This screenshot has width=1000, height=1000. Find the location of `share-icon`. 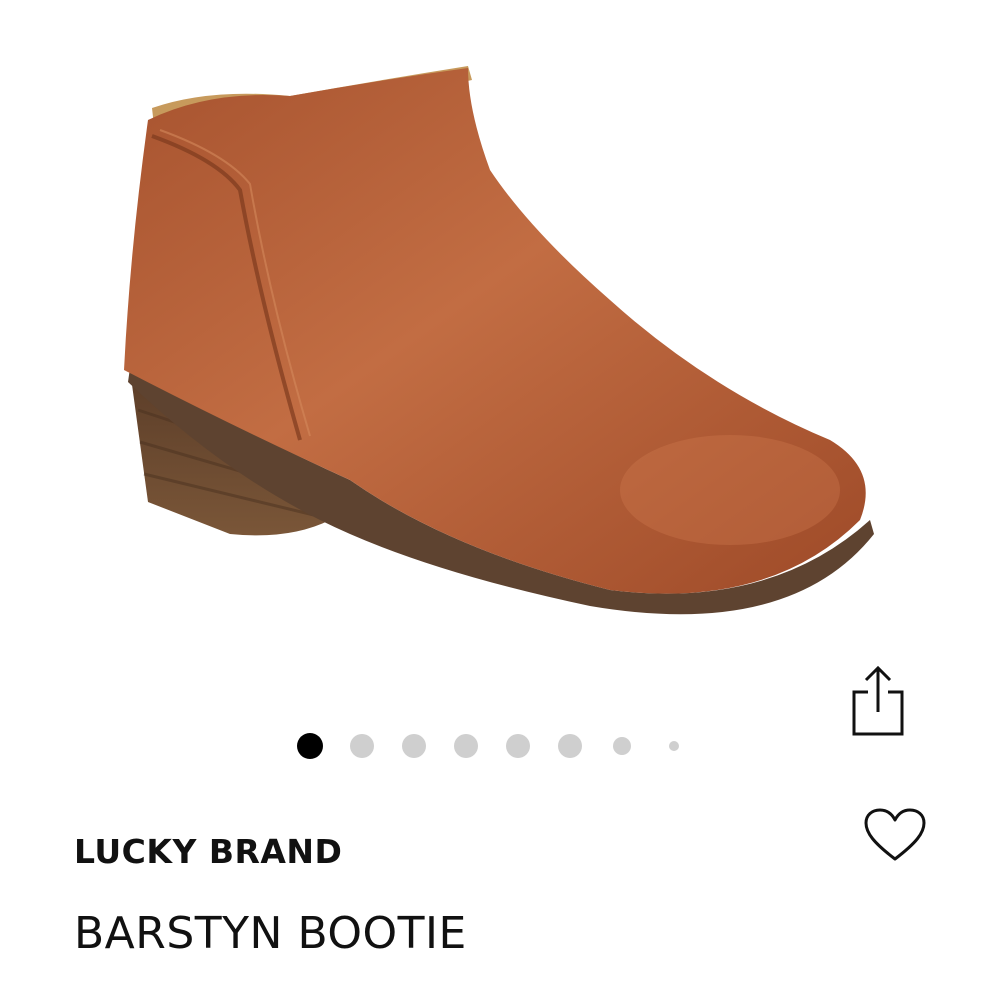

share-icon is located at coordinates (878, 700).